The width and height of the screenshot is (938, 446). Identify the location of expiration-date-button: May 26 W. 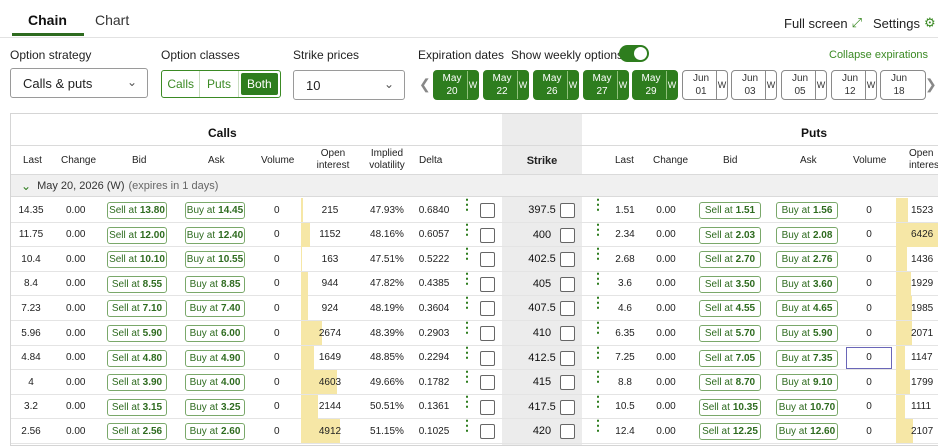
(556, 85).